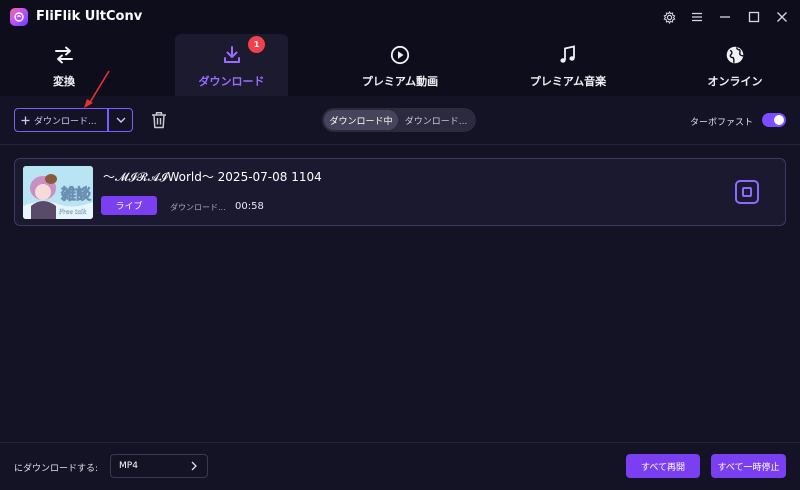 This screenshot has width=800, height=490. I want to click on tab-online-label: オンライン, so click(735, 81).